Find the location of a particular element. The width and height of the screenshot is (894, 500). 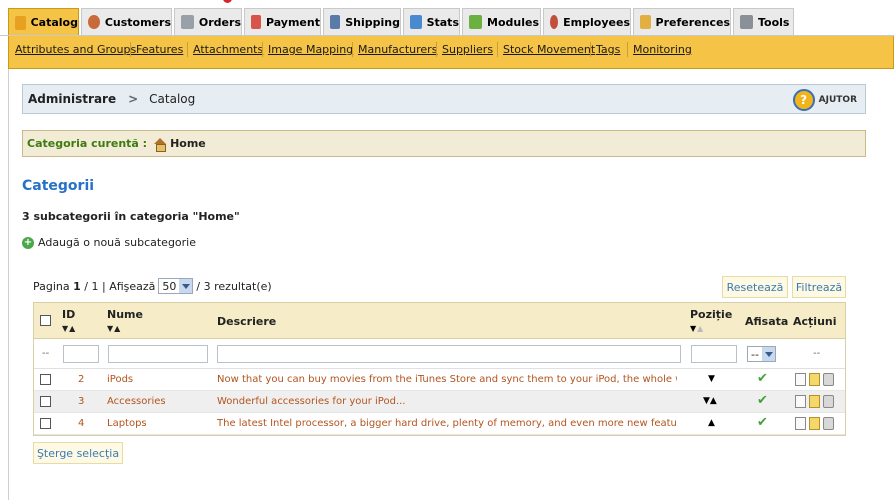

tab-orders: Orders is located at coordinates (208, 21).